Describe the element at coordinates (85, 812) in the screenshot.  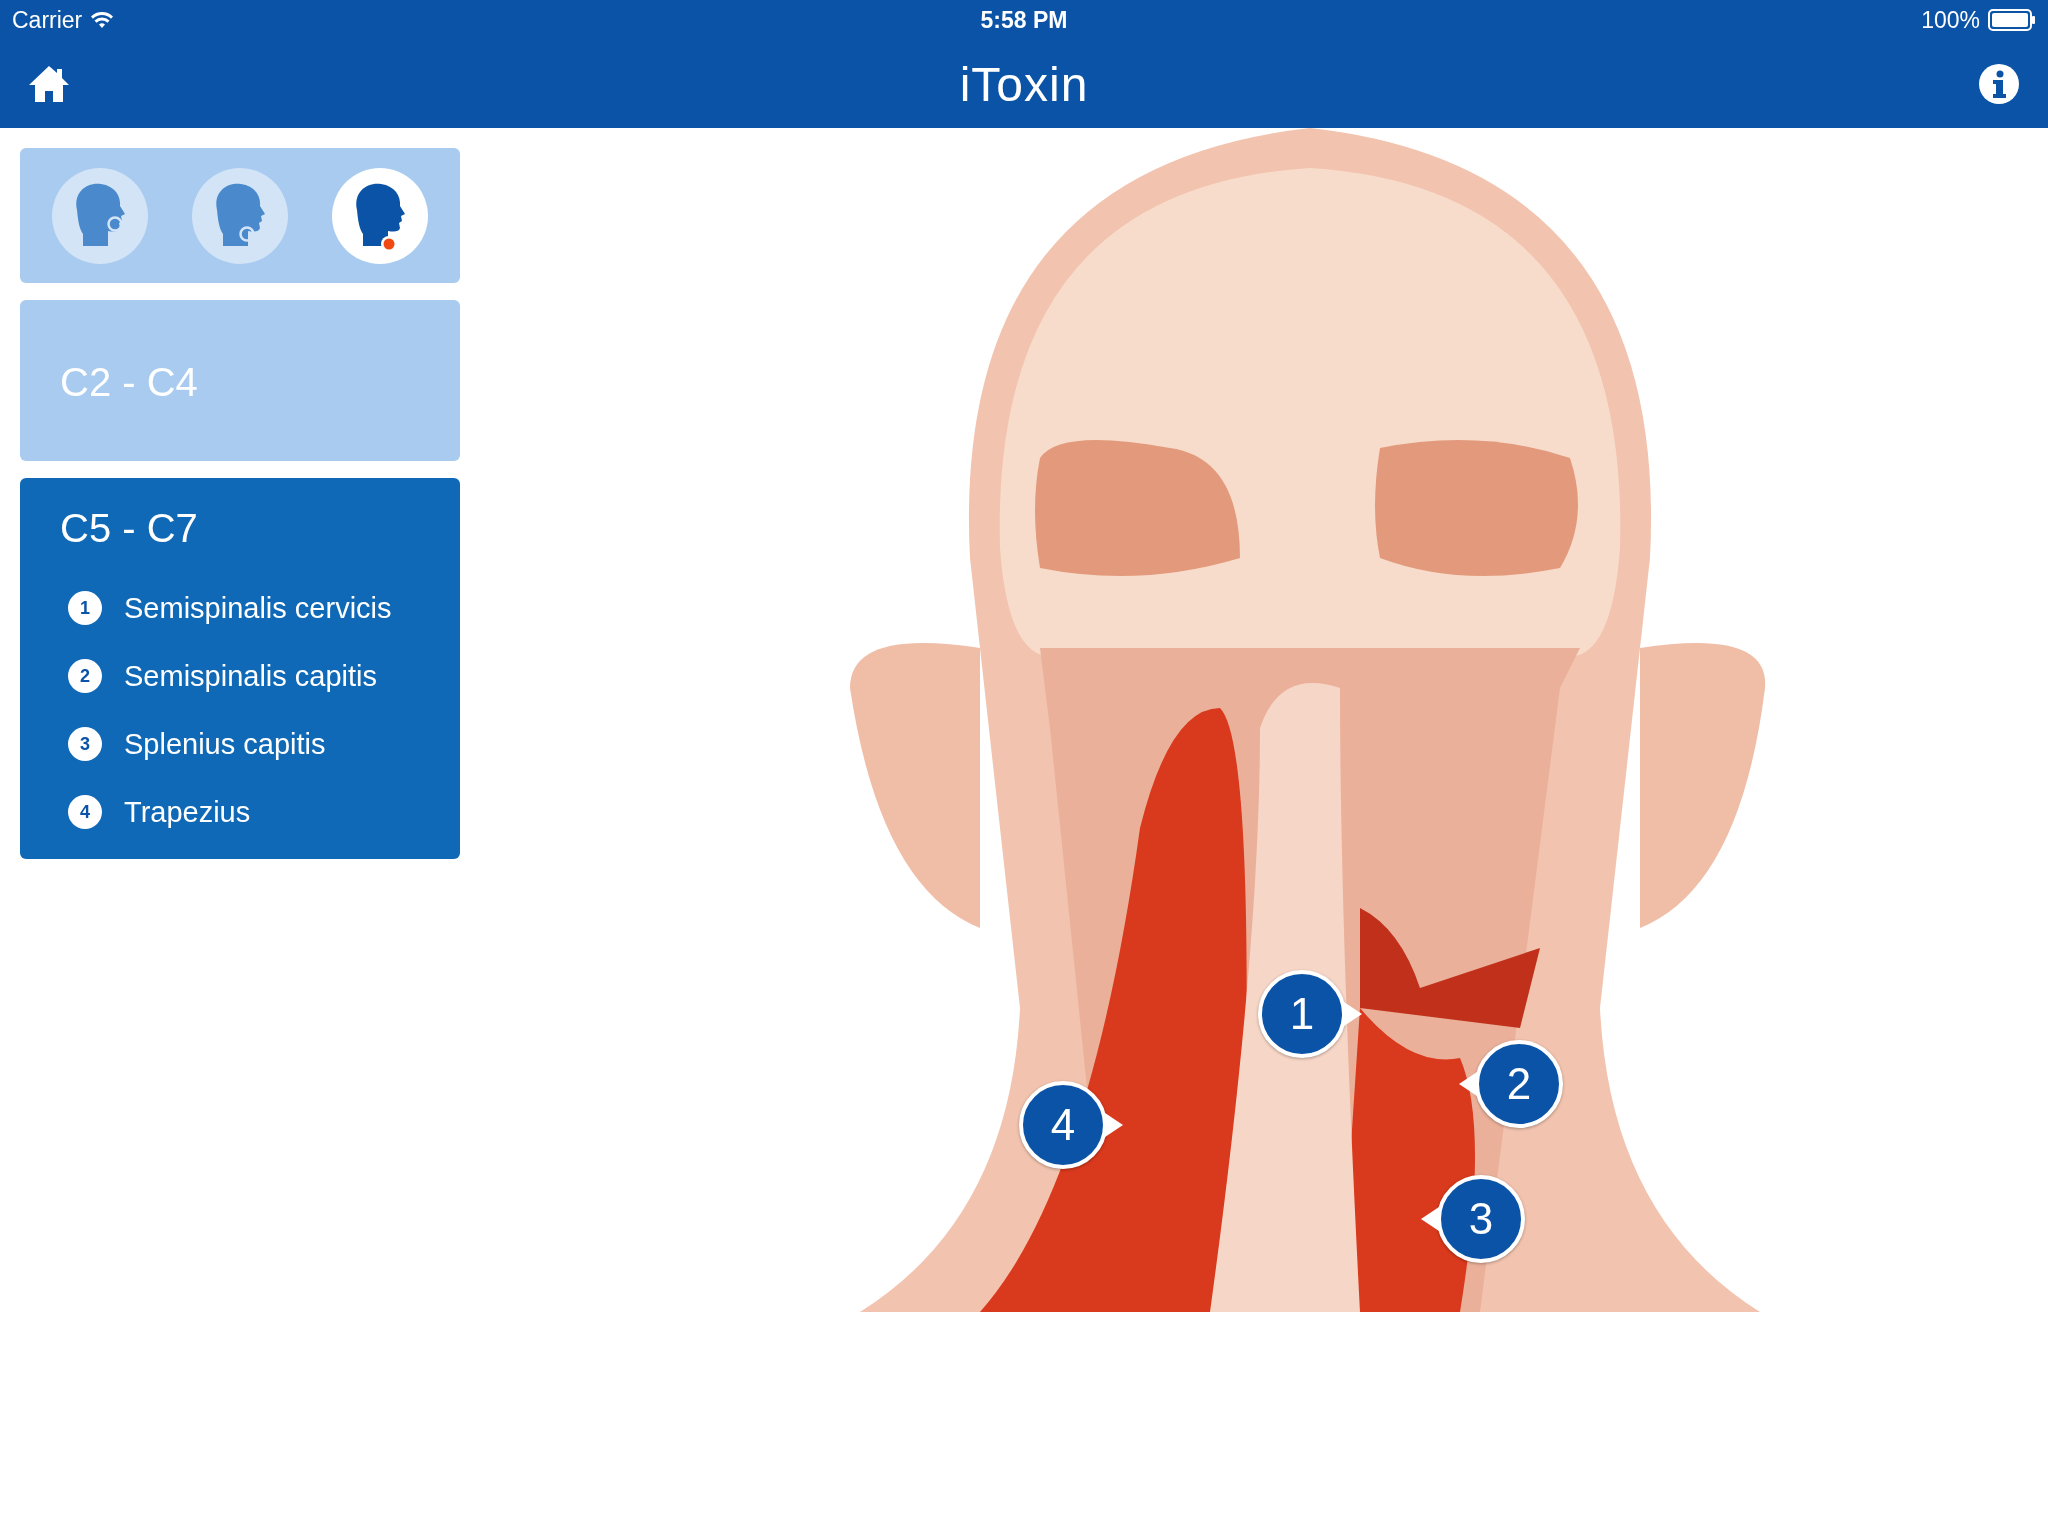
I see `number-badge: 4` at that location.